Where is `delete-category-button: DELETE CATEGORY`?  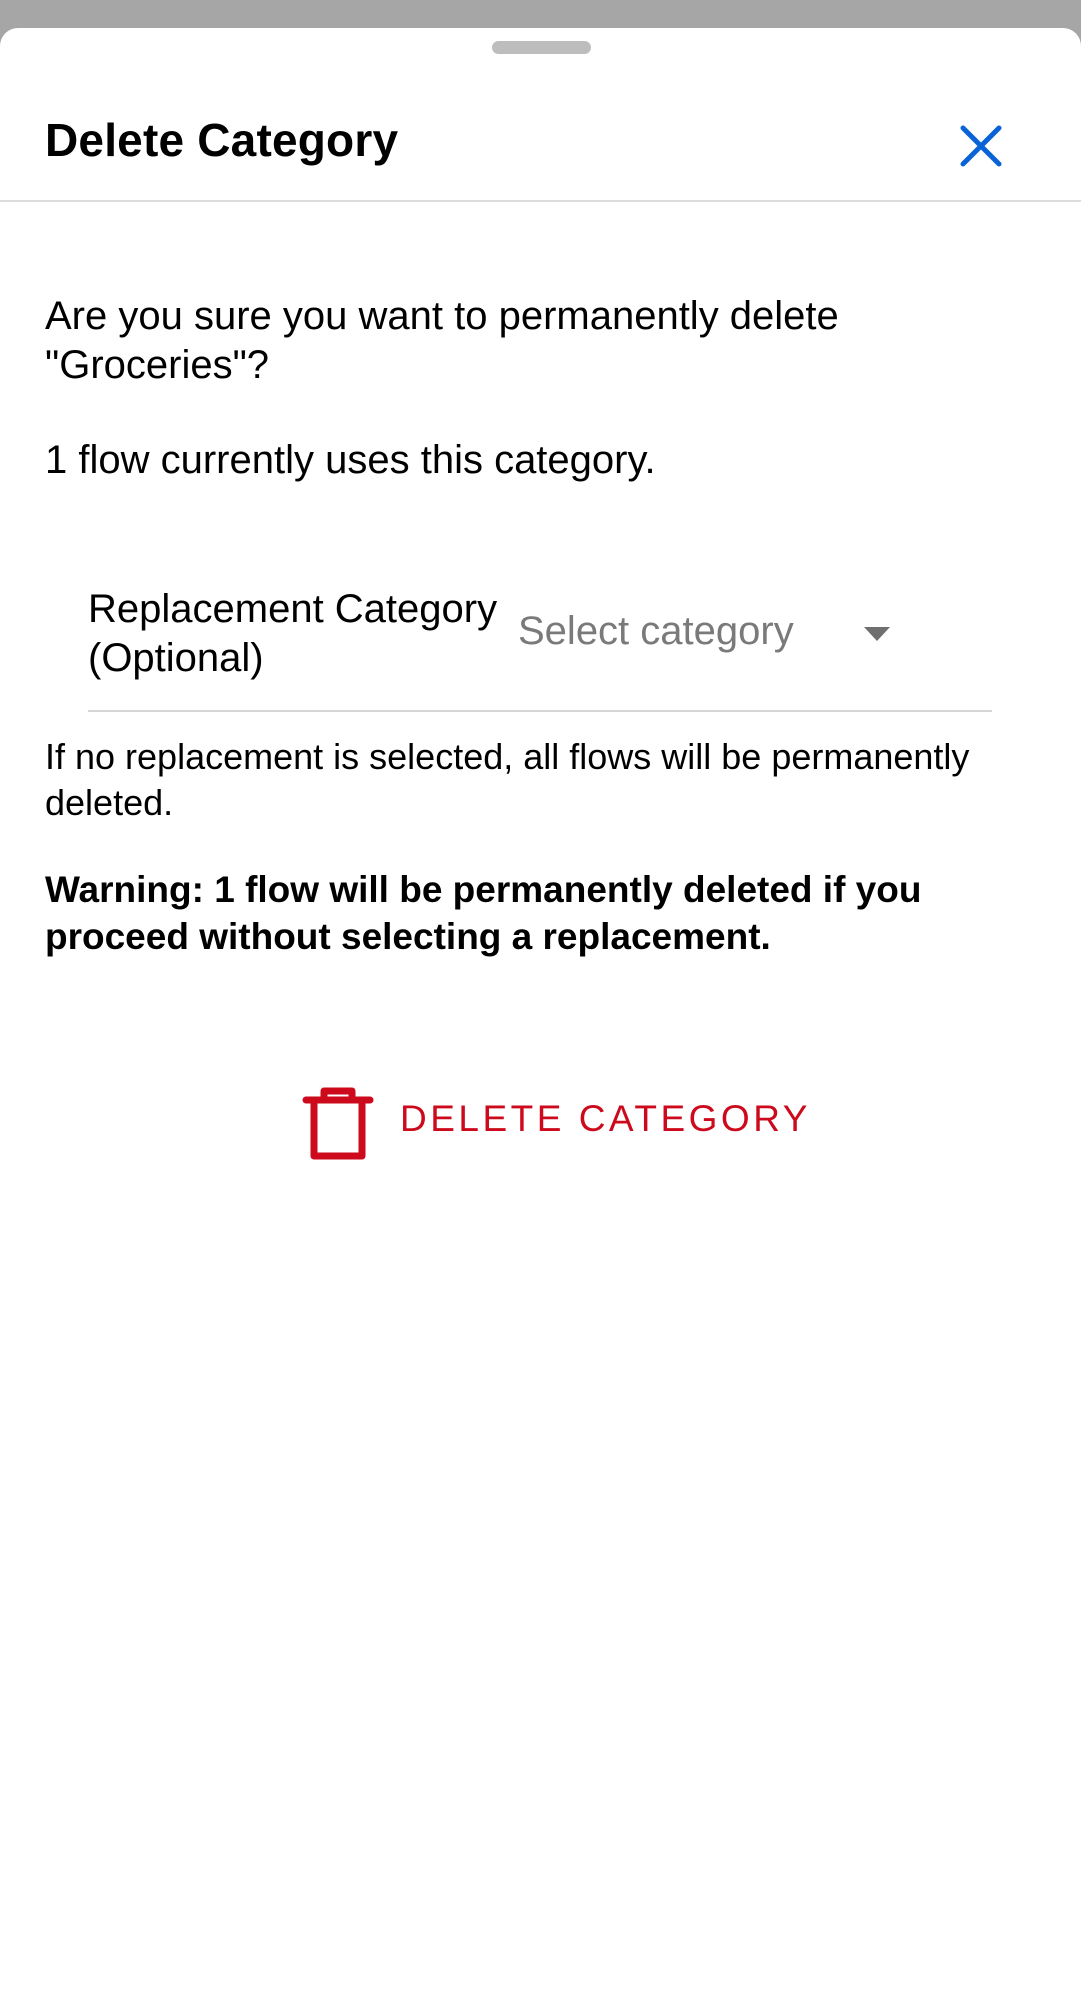
delete-category-button: DELETE CATEGORY is located at coordinates (552, 1119).